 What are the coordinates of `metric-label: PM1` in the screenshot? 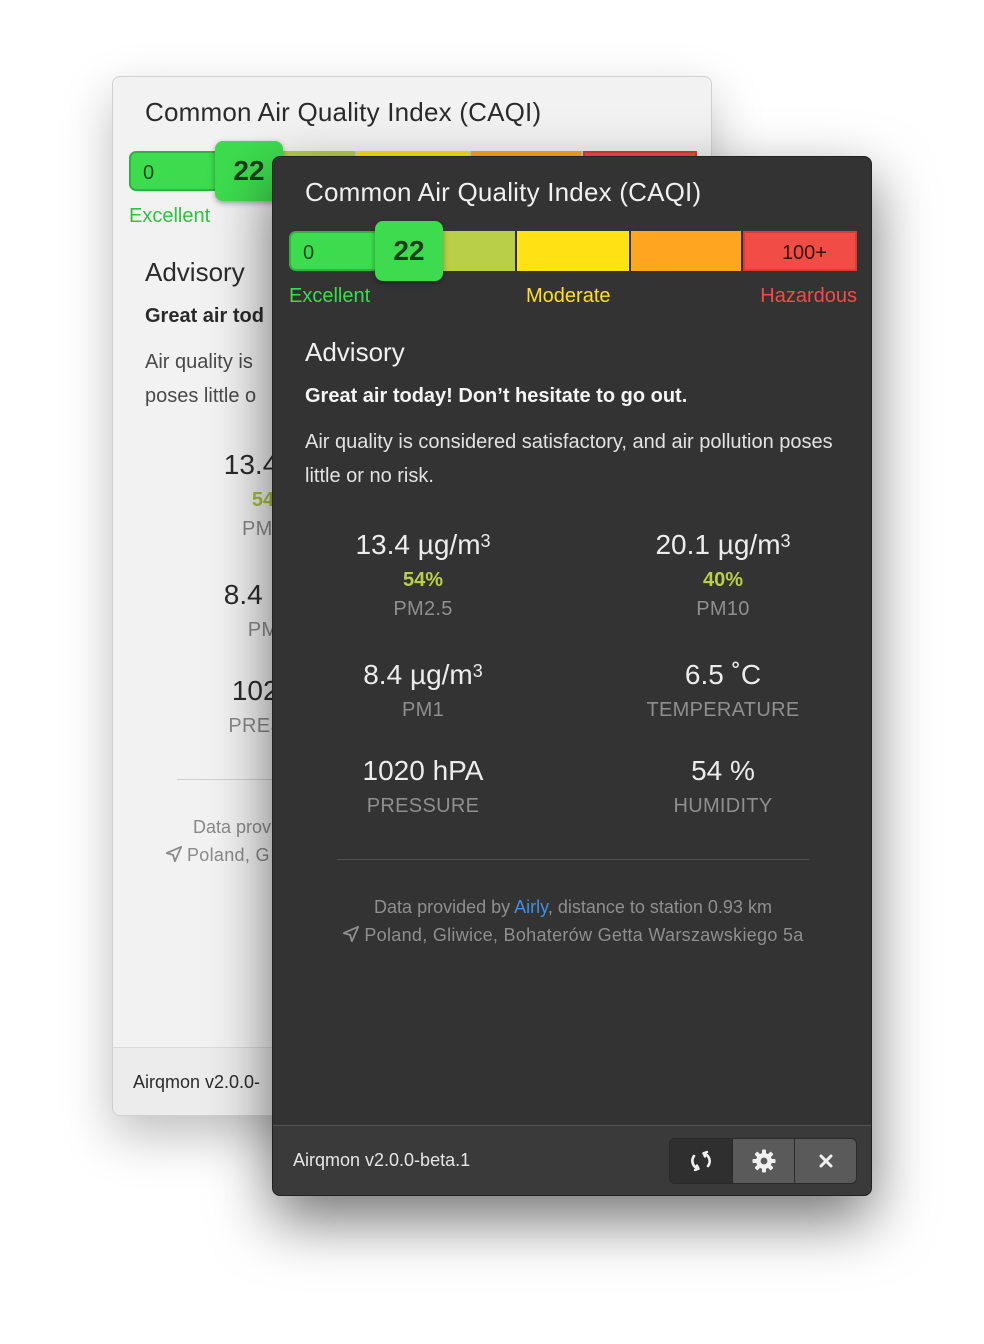 It's located at (423, 710).